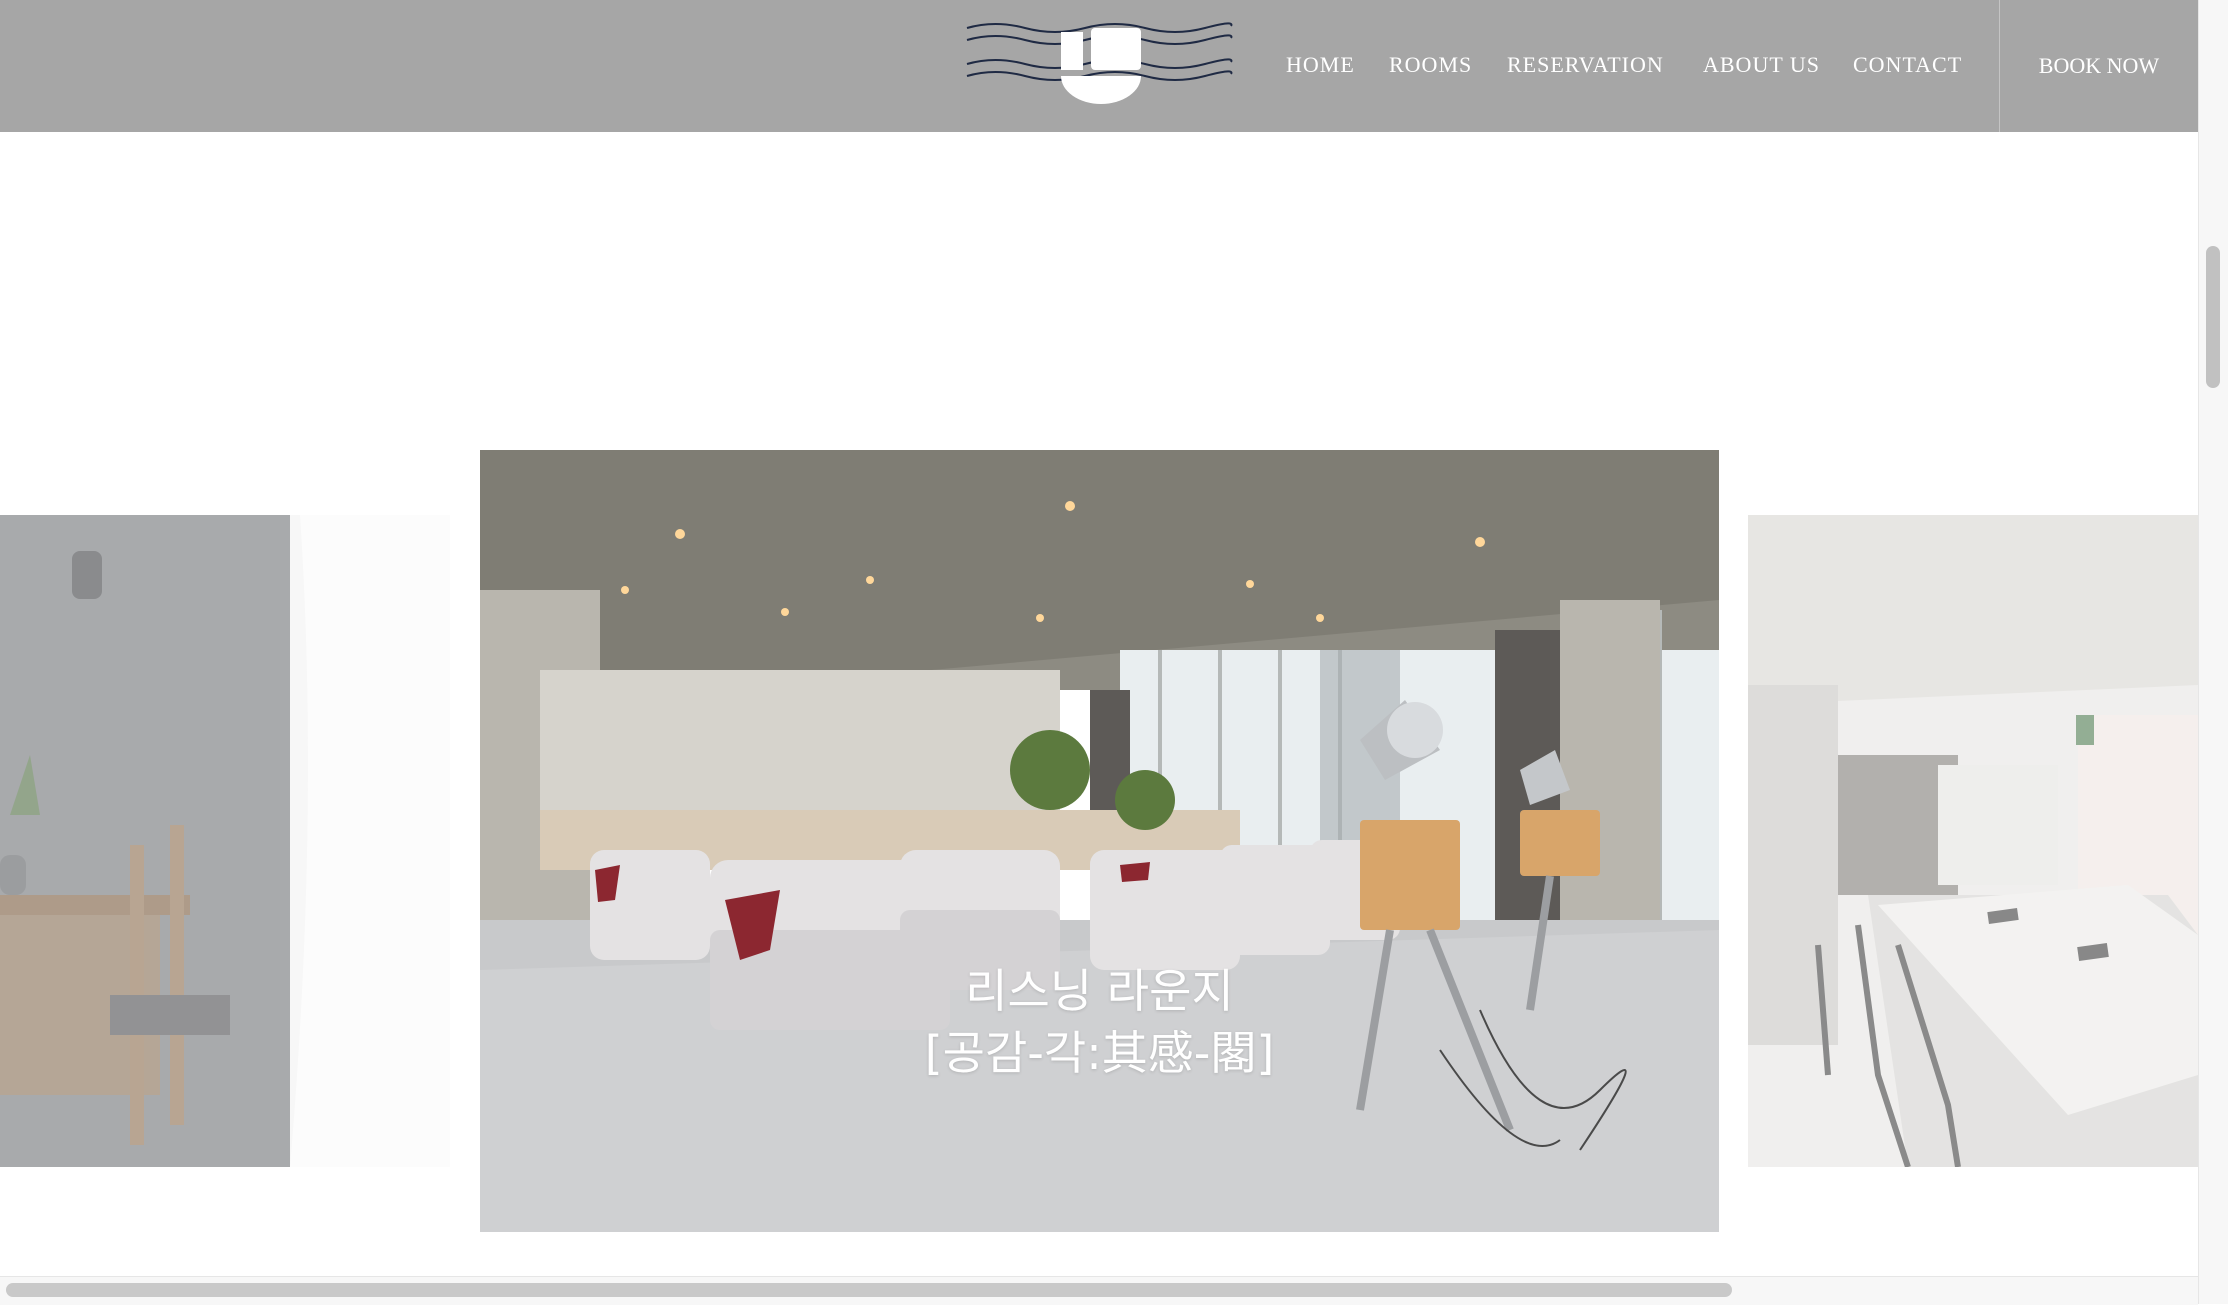 The image size is (2228, 1305). Describe the element at coordinates (1099, 991) in the screenshot. I see `slide-caption-title: 리스닝 라운지` at that location.